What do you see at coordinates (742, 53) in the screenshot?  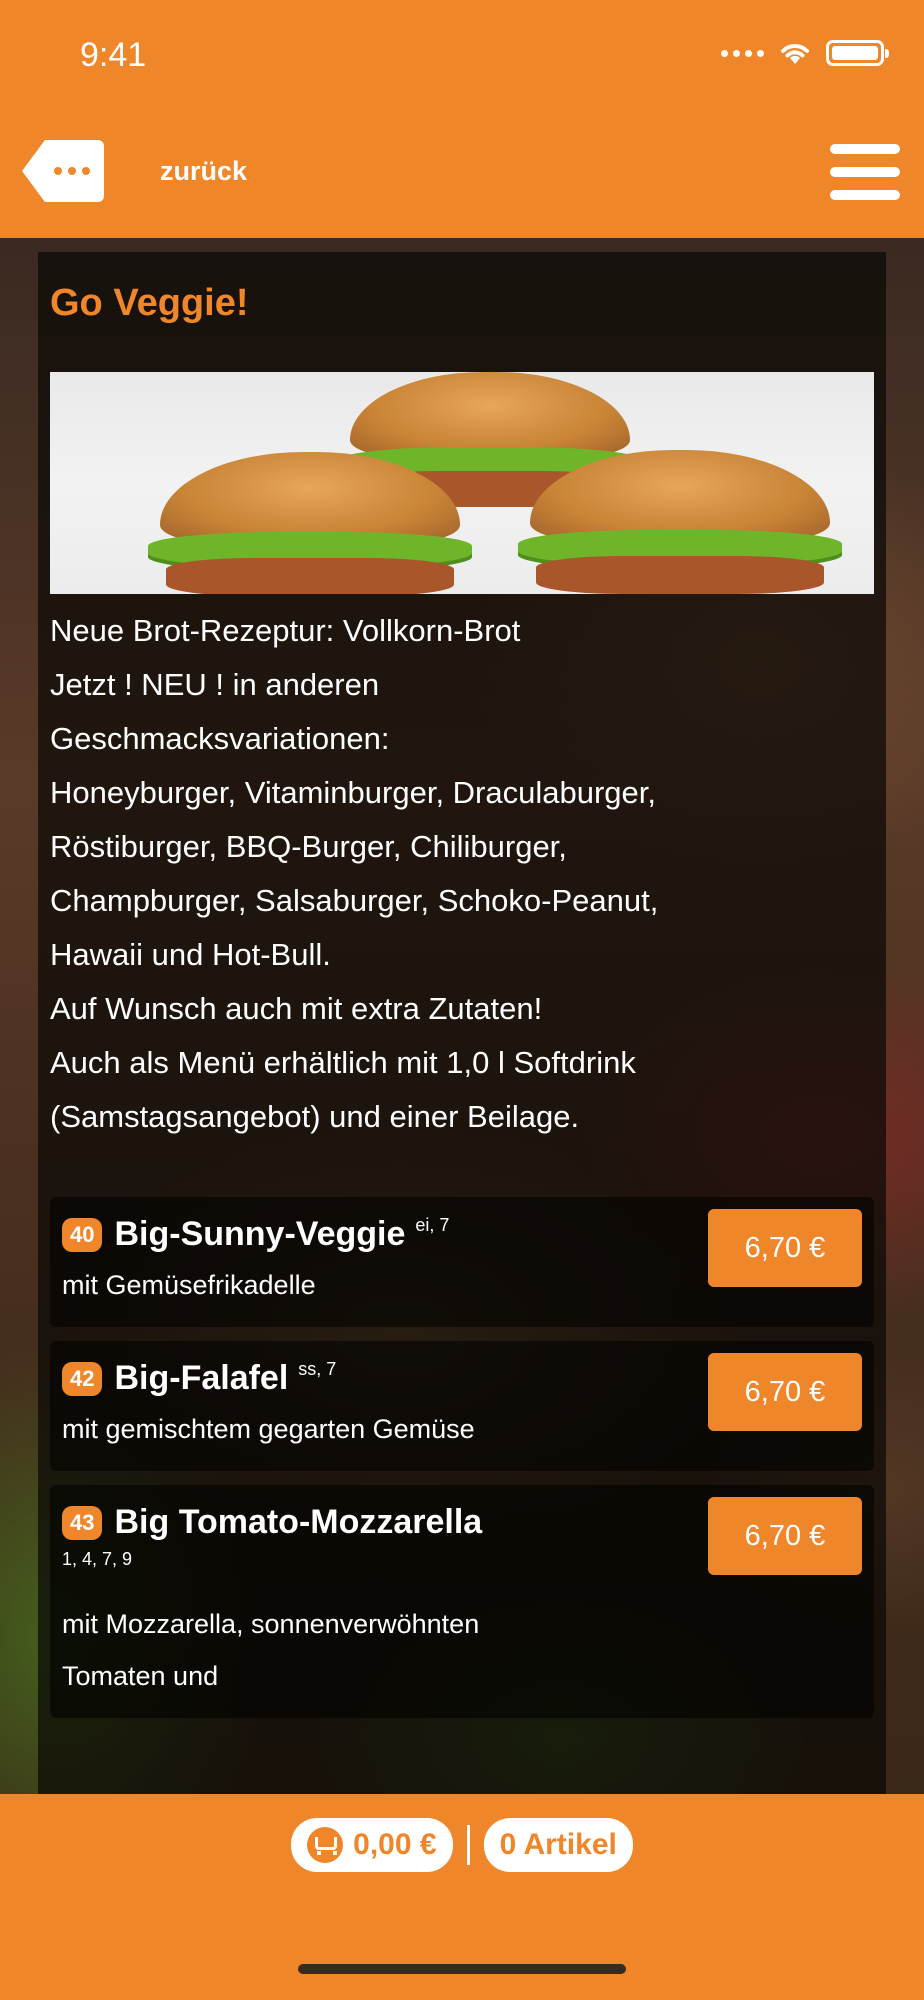 I see `signal-icon` at bounding box center [742, 53].